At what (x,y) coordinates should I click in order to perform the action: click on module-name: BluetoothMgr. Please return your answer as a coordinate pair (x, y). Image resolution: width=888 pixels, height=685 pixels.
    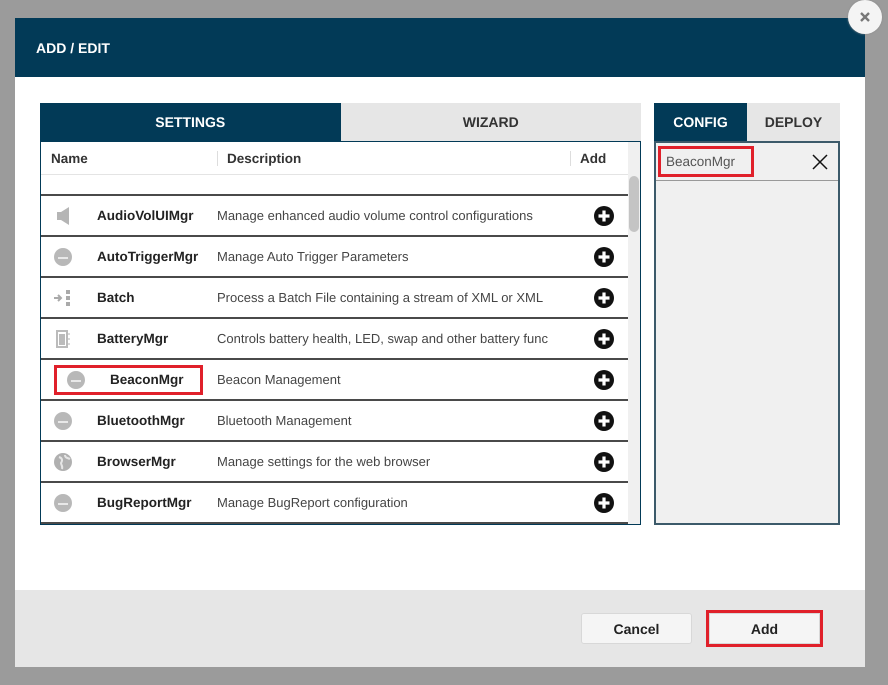
    Looking at the image, I should click on (141, 420).